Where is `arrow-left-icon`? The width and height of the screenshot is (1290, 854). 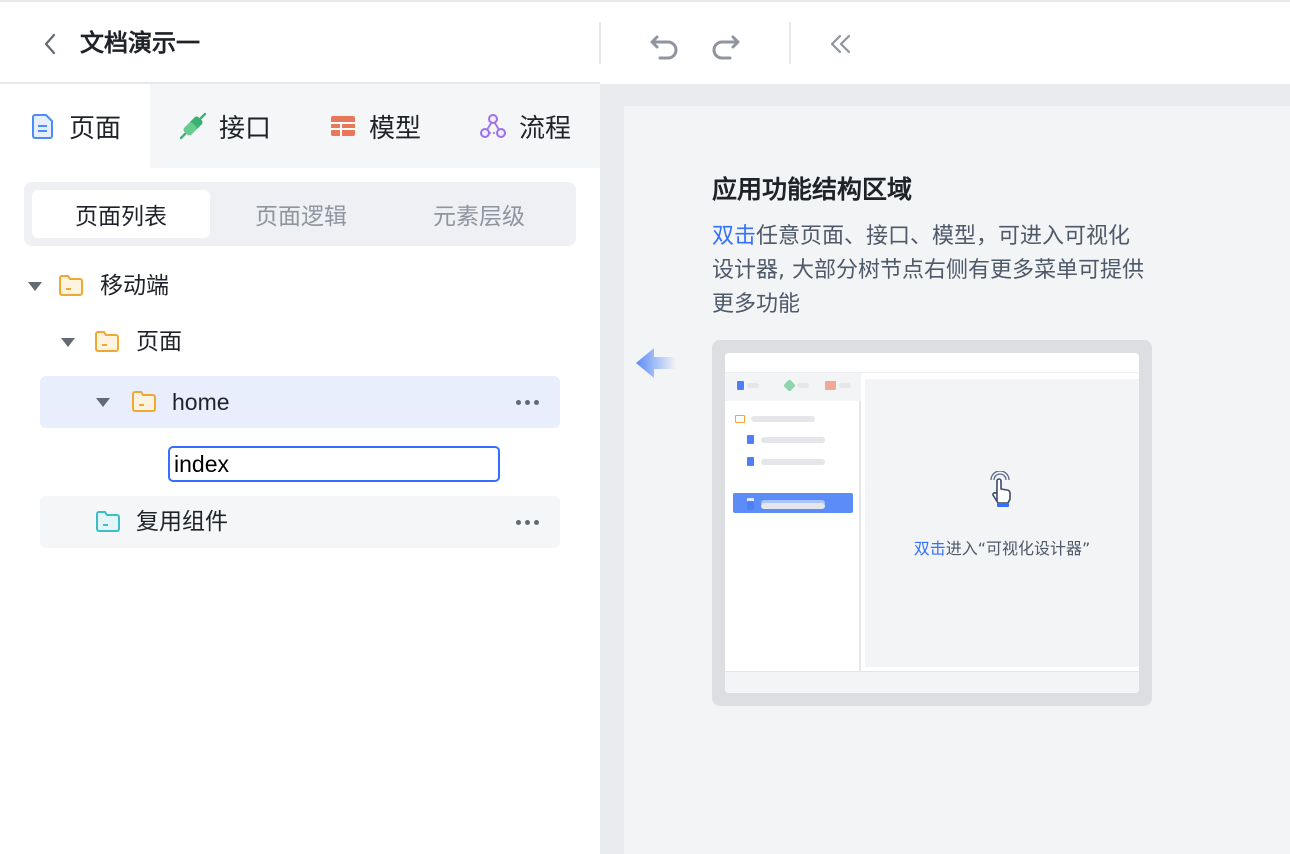
arrow-left-icon is located at coordinates (656, 363).